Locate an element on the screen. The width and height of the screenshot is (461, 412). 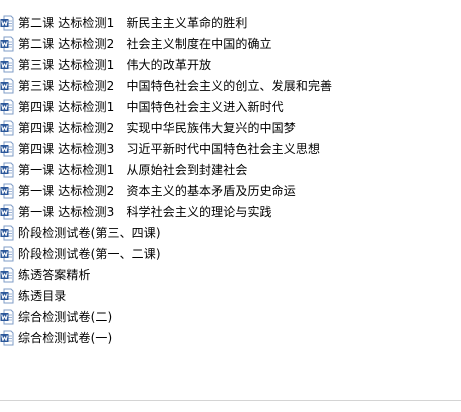
file-name: 综合检测试卷(一) is located at coordinates (65, 337).